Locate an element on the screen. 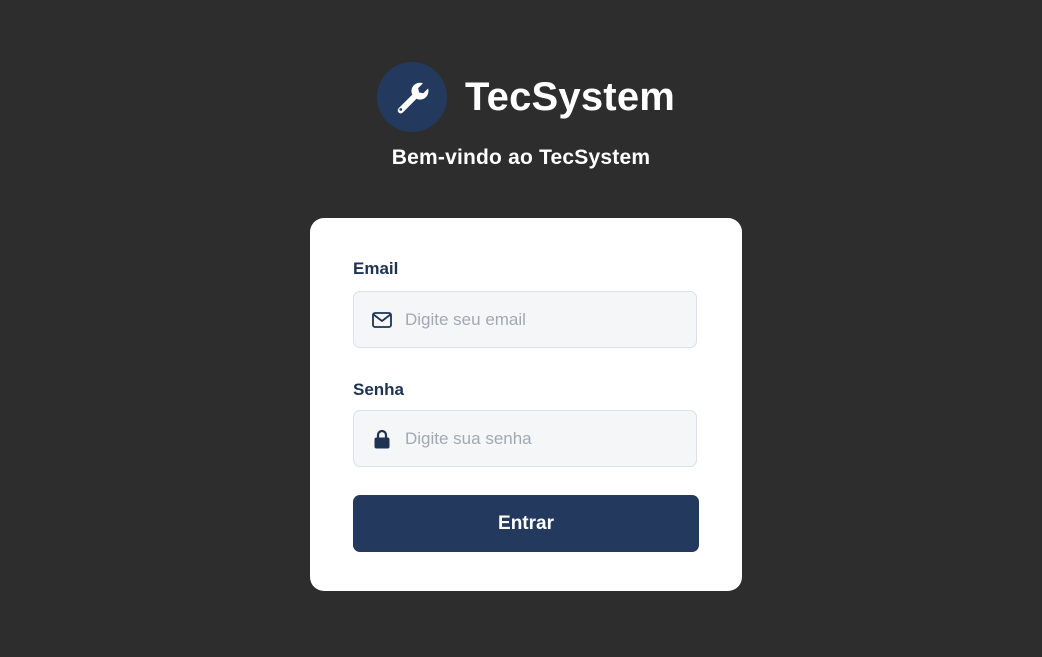 This screenshot has height=657, width=1042. lock-icon is located at coordinates (382, 439).